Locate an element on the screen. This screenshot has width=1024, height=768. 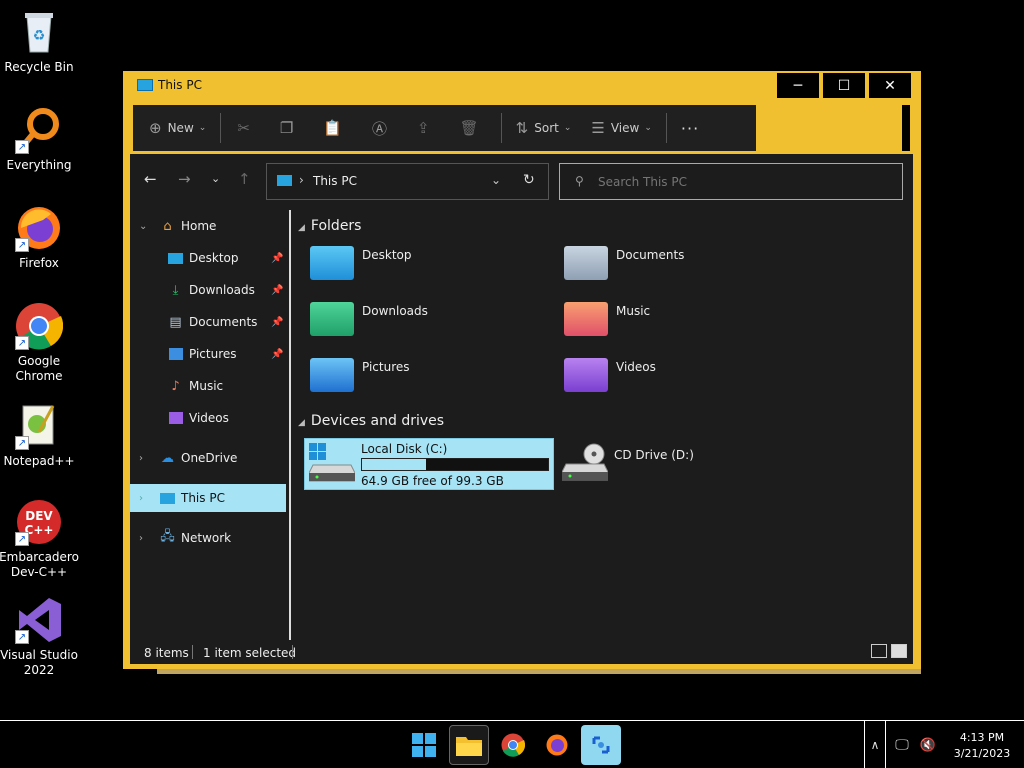
search-input is located at coordinates (738, 182).